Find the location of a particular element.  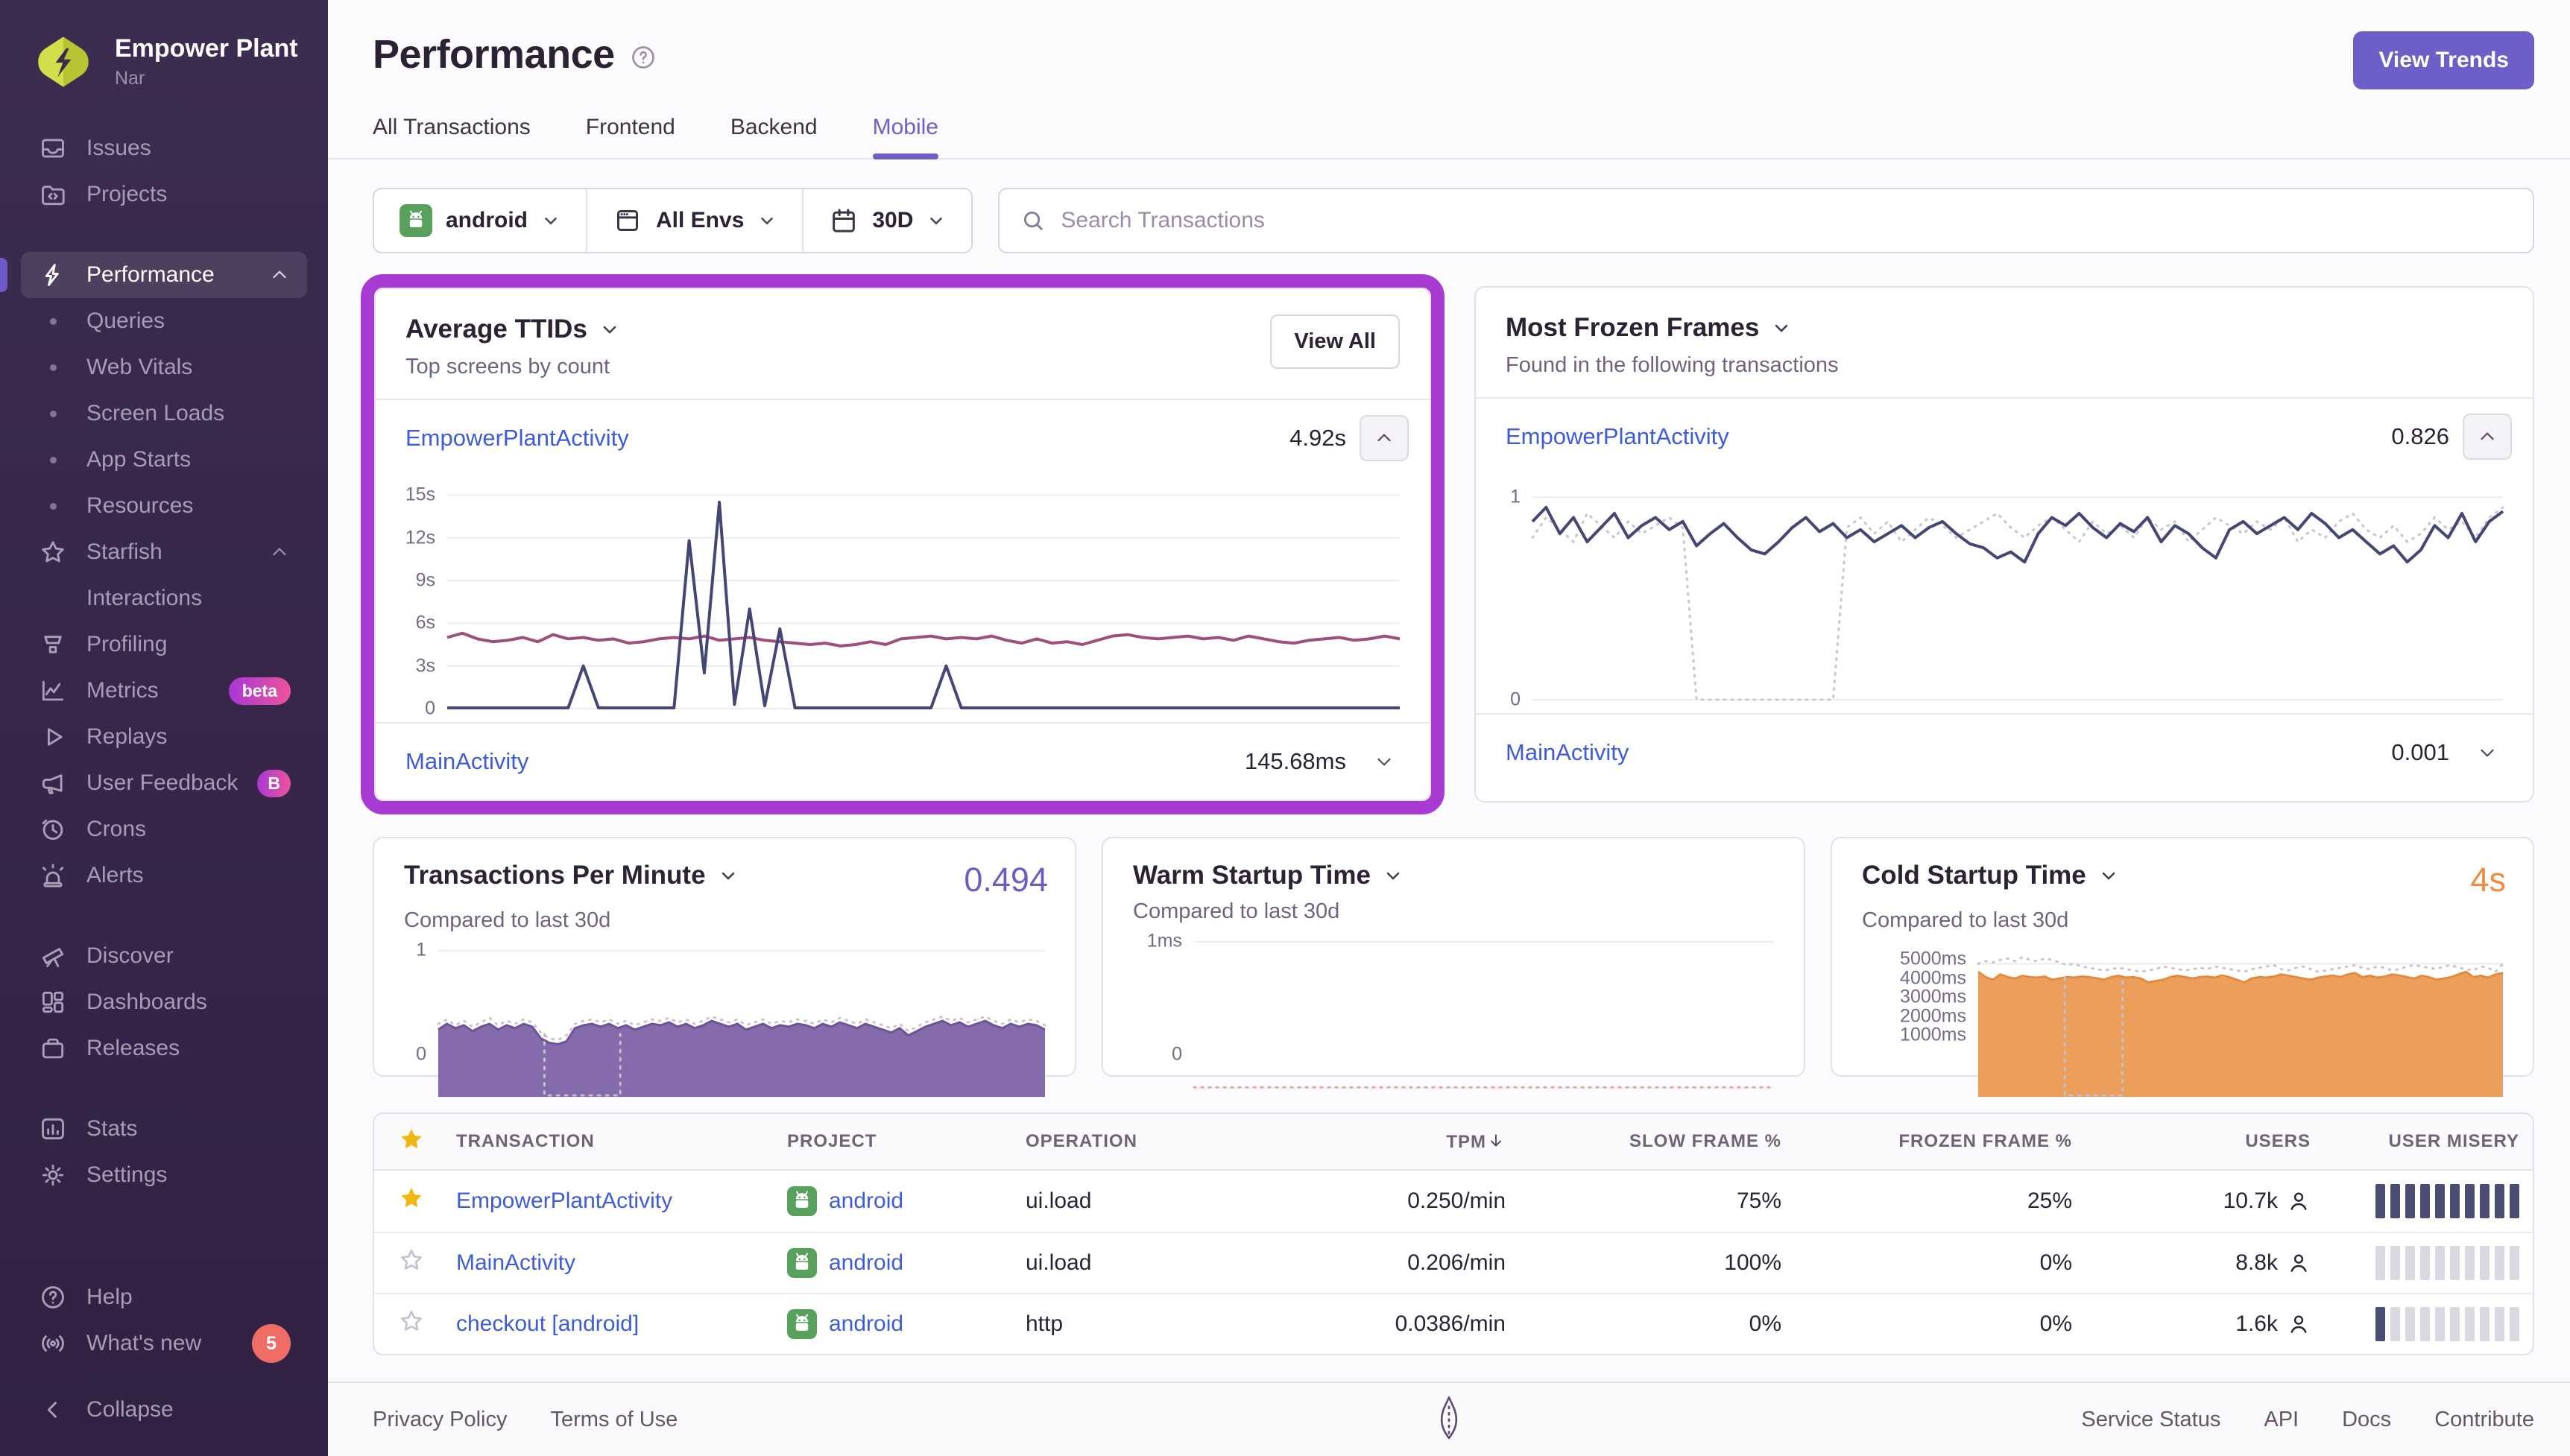

tab-frontend: Frontend is located at coordinates (630, 136).